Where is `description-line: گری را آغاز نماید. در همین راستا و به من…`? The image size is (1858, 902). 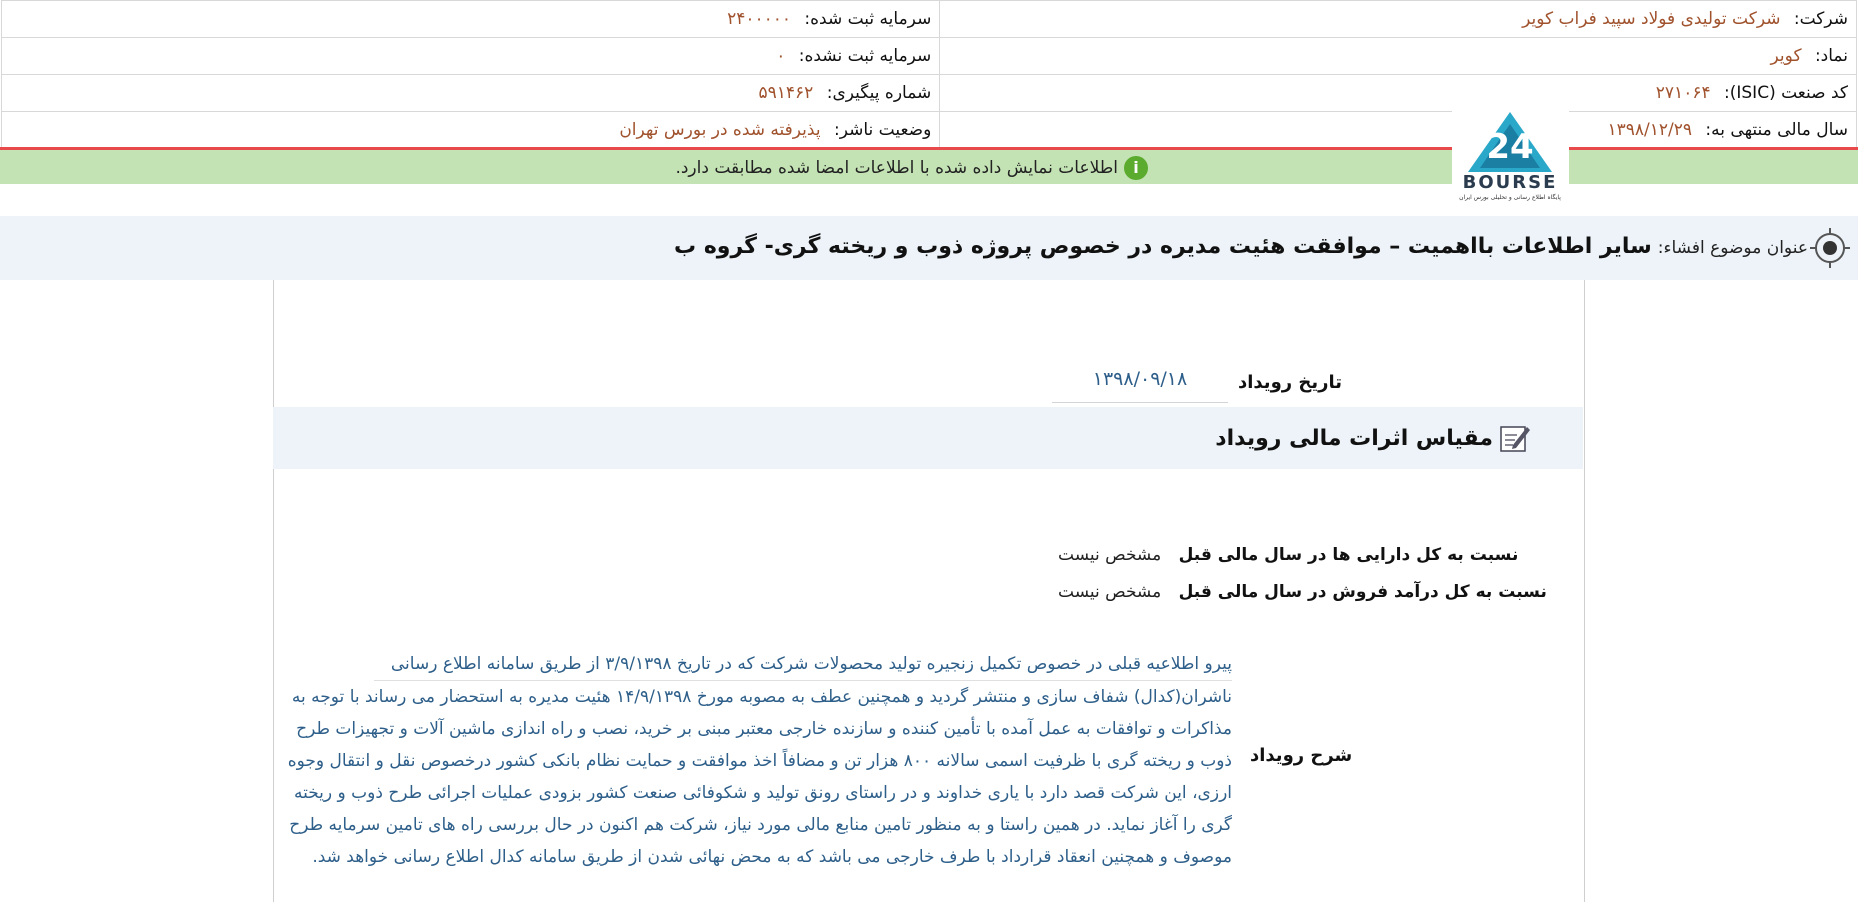
description-line: گری را آغاز نماید. در همین راستا و به من… is located at coordinates (760, 825).